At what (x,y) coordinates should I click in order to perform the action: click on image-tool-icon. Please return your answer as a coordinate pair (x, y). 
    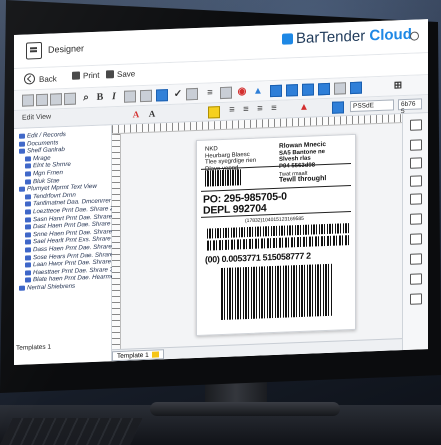
    Looking at the image, I should click on (416, 163).